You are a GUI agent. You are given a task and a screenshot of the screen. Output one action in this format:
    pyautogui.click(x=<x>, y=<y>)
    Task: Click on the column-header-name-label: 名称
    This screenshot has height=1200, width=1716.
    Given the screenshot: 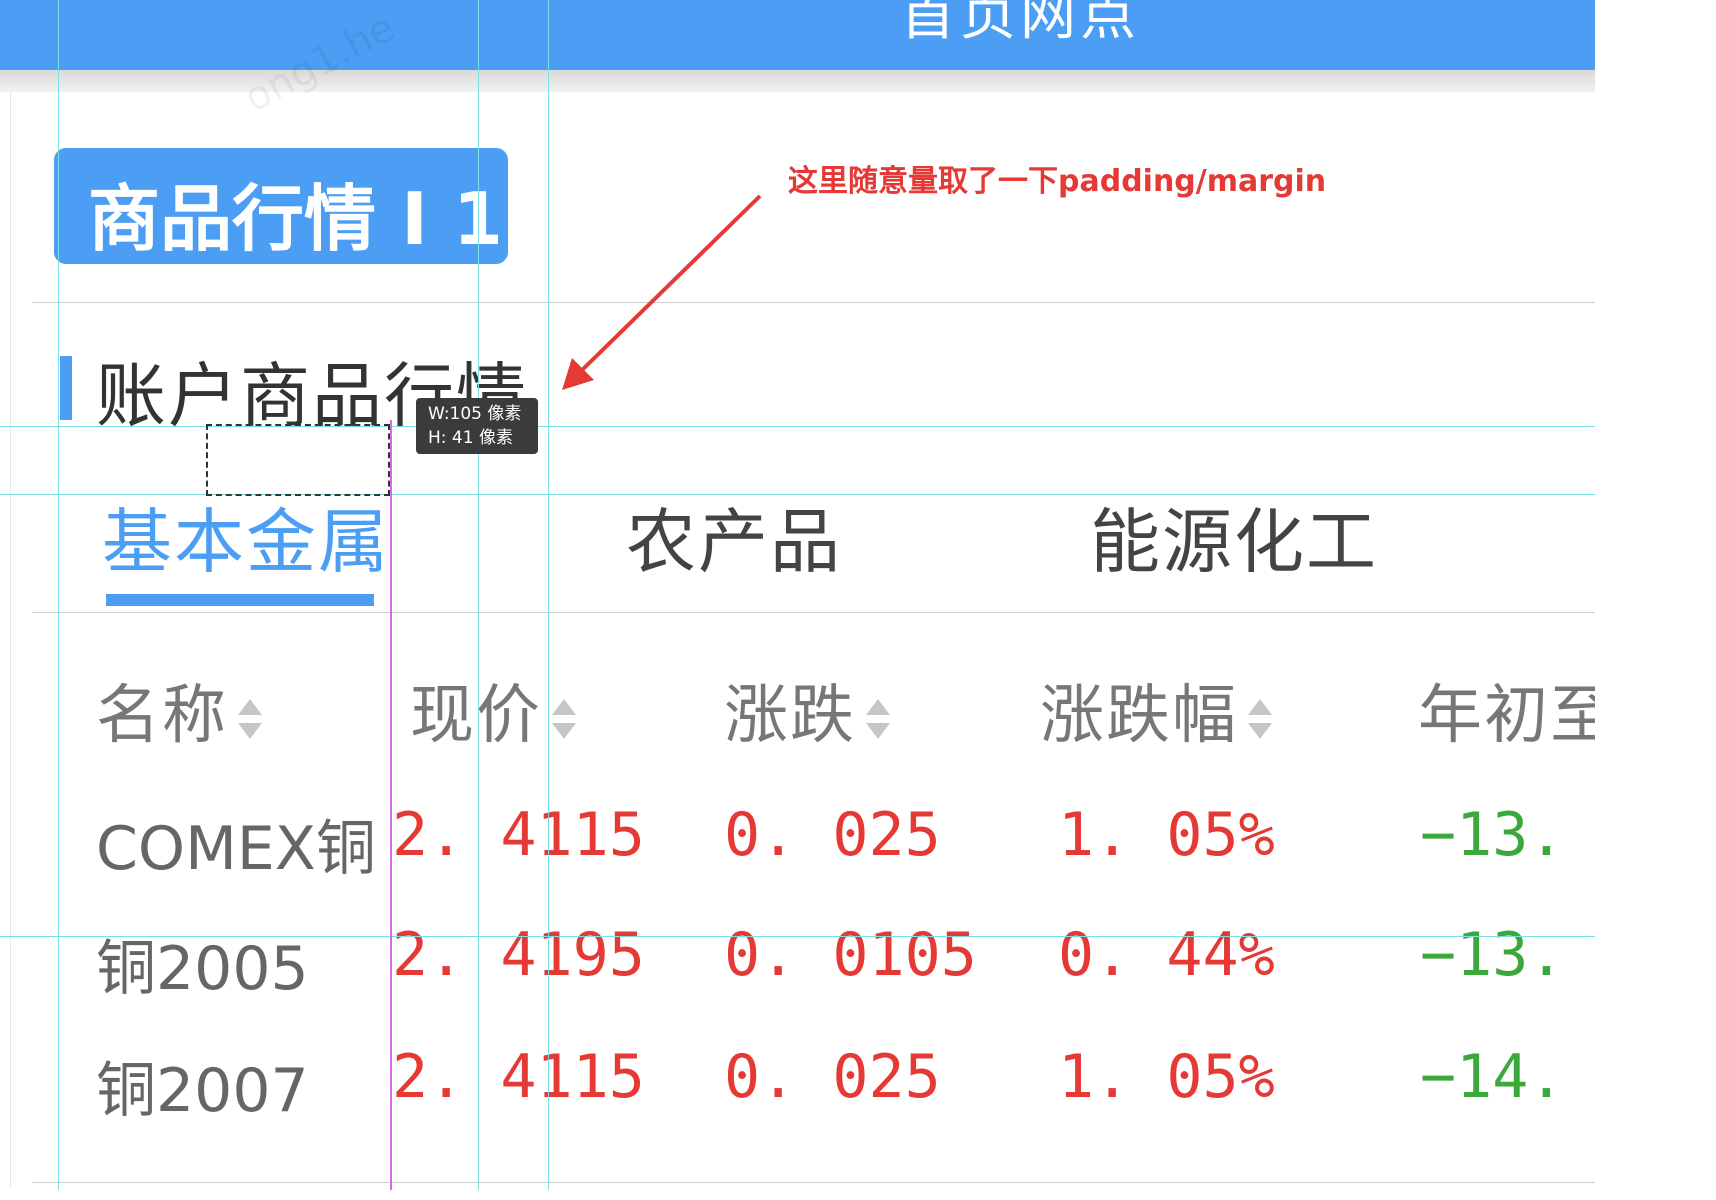 What is the action you would take?
    pyautogui.click(x=162, y=716)
    